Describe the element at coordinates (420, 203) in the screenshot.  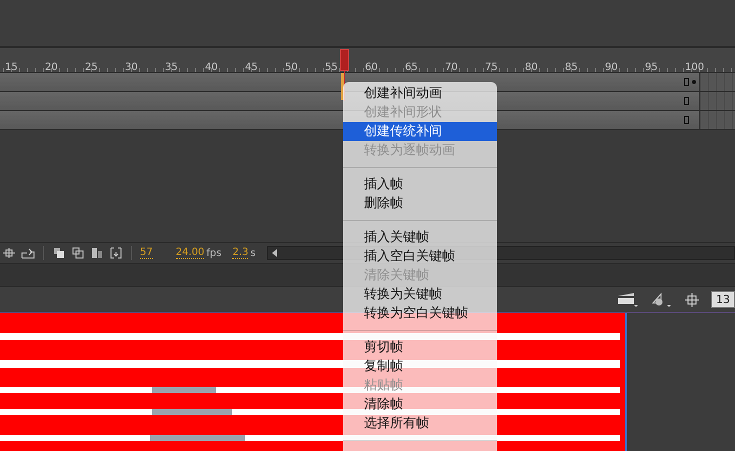
I see `menu-item: 删除帧` at that location.